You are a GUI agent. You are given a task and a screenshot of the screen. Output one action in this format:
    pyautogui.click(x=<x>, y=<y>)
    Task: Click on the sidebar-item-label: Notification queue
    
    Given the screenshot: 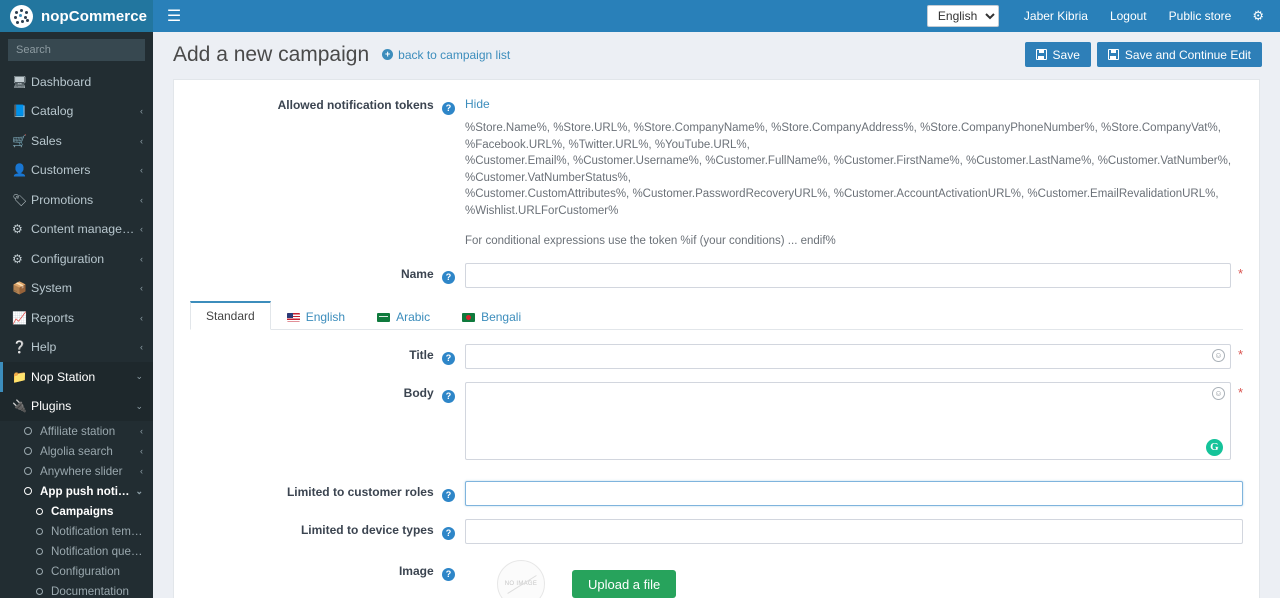 What is the action you would take?
    pyautogui.click(x=97, y=551)
    